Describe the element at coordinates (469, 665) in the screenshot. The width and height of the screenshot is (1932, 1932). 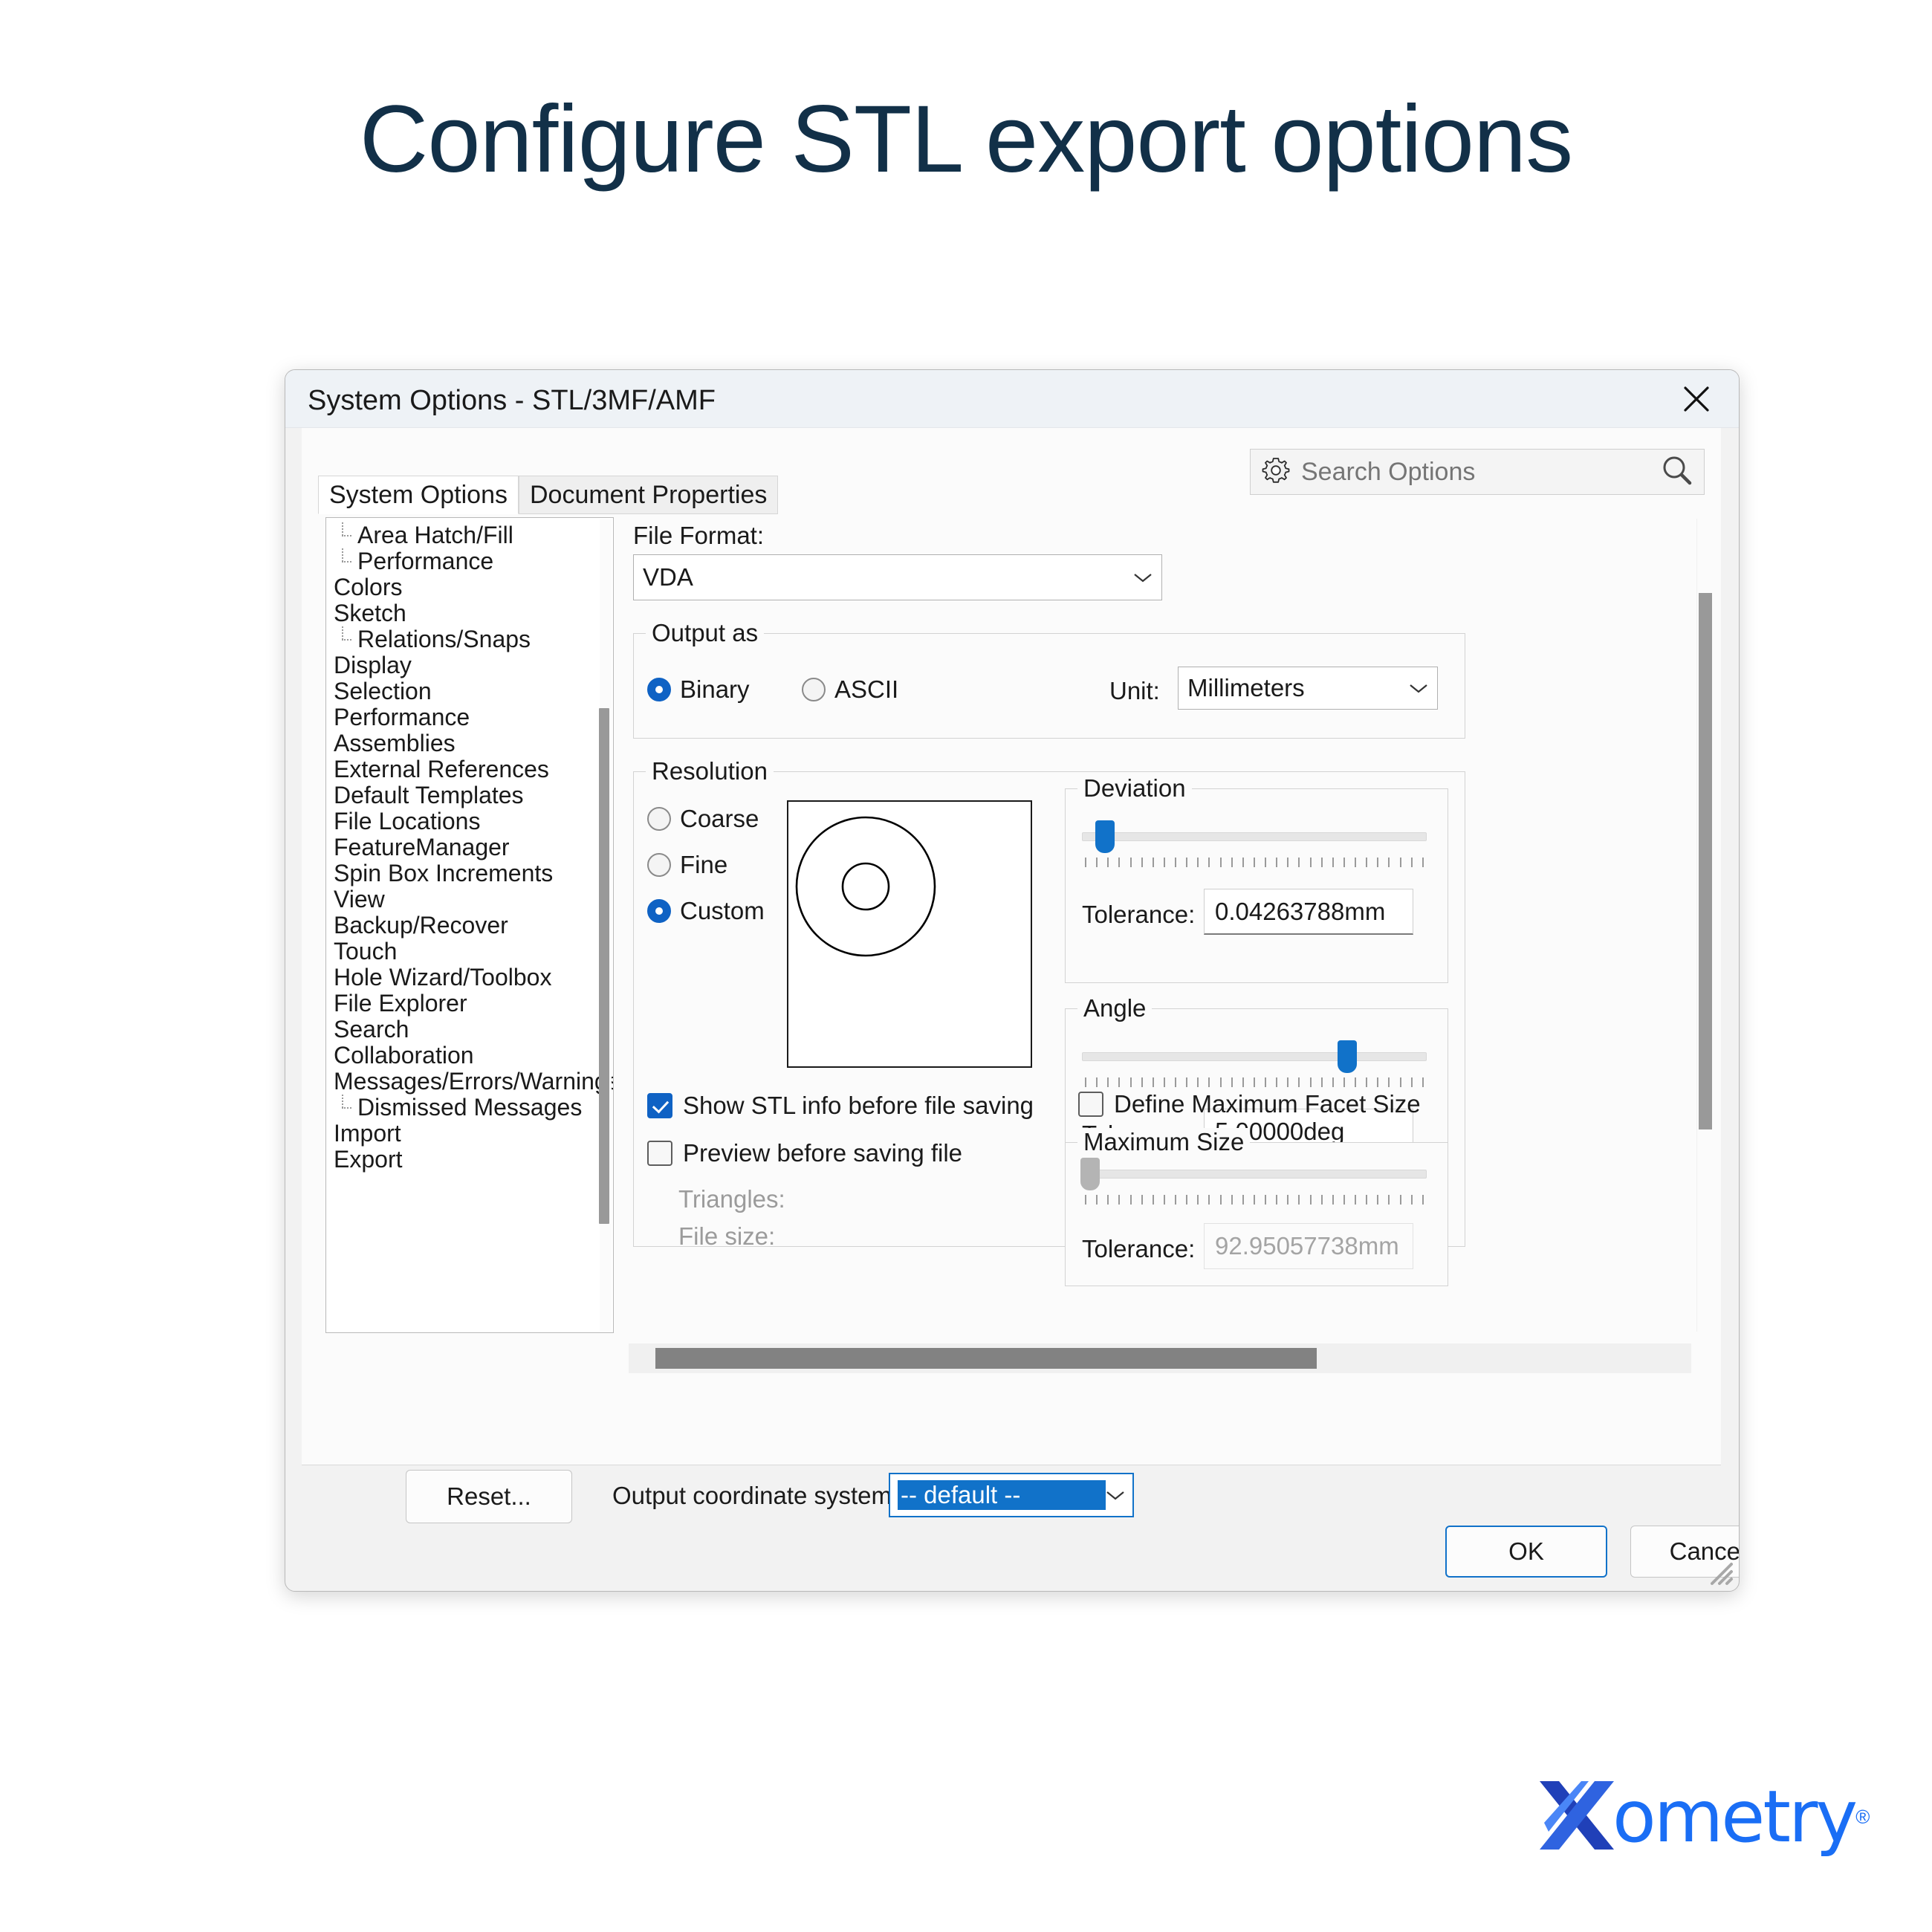
I see `tree-item: Display` at that location.